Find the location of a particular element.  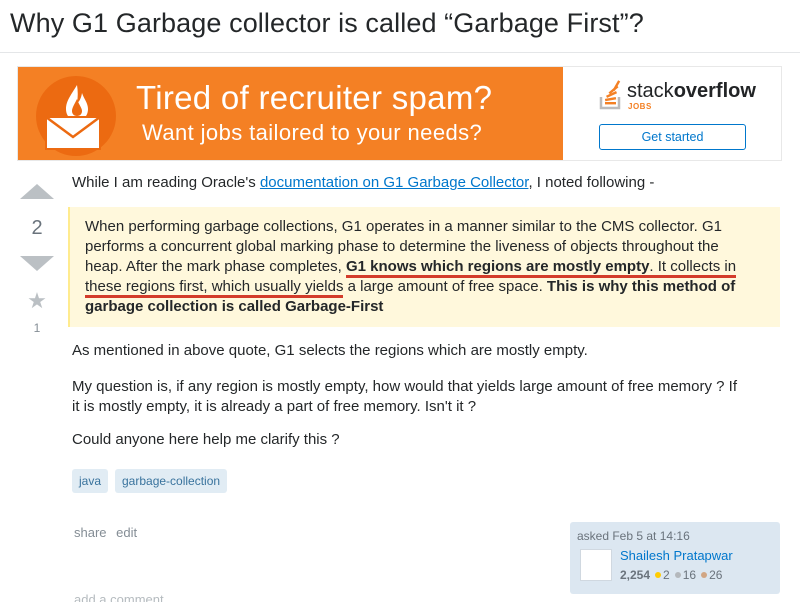

asked-timestamp: asked Feb 5 at 14:16 is located at coordinates (633, 536).